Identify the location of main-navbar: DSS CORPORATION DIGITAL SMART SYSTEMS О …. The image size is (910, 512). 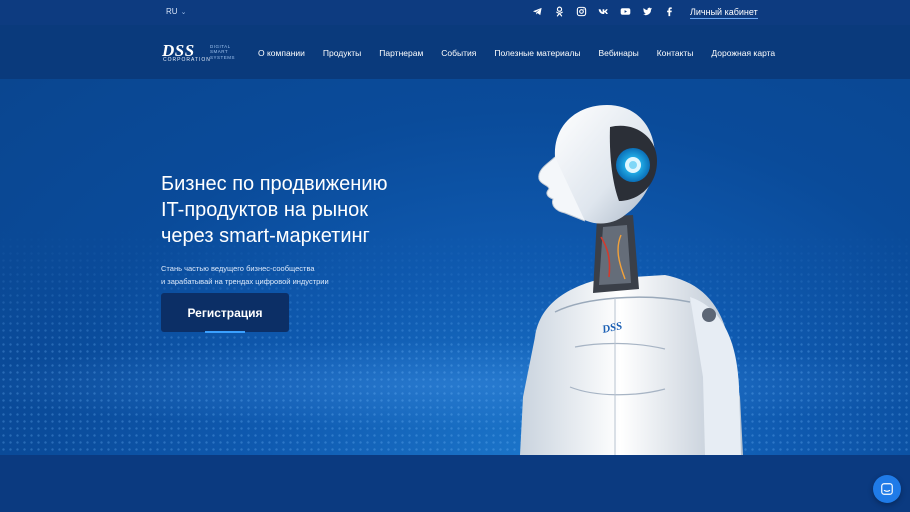
(455, 52).